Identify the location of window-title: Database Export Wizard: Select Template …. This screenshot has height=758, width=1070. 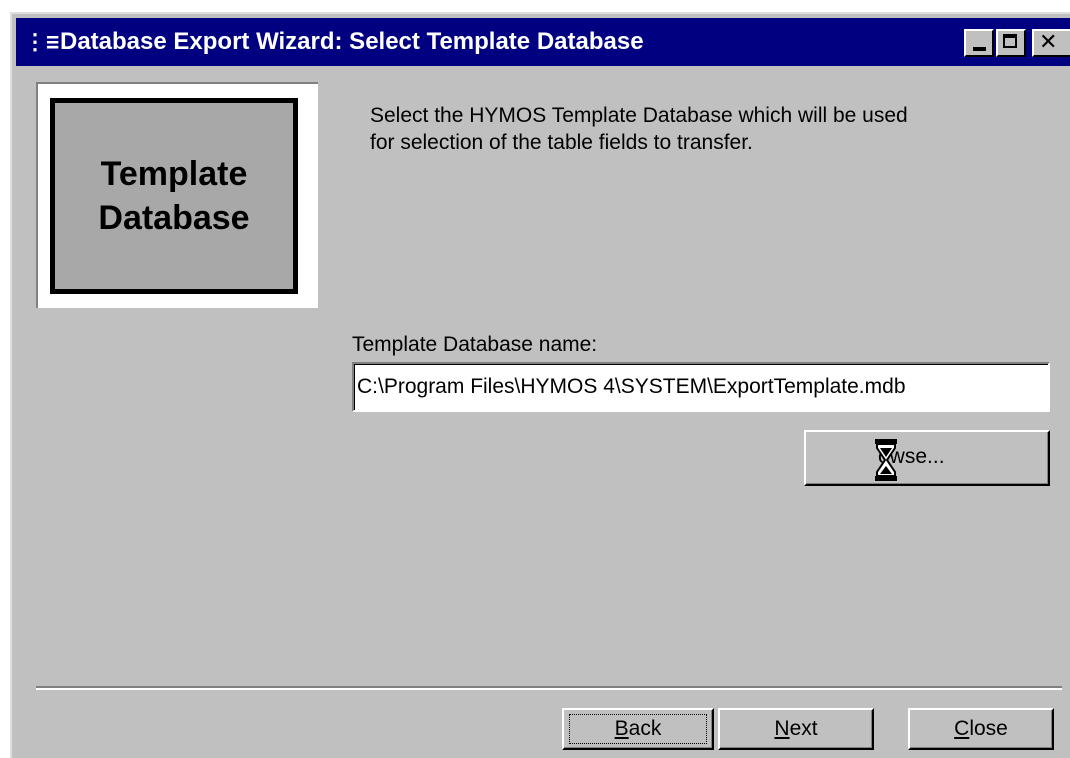
(352, 41).